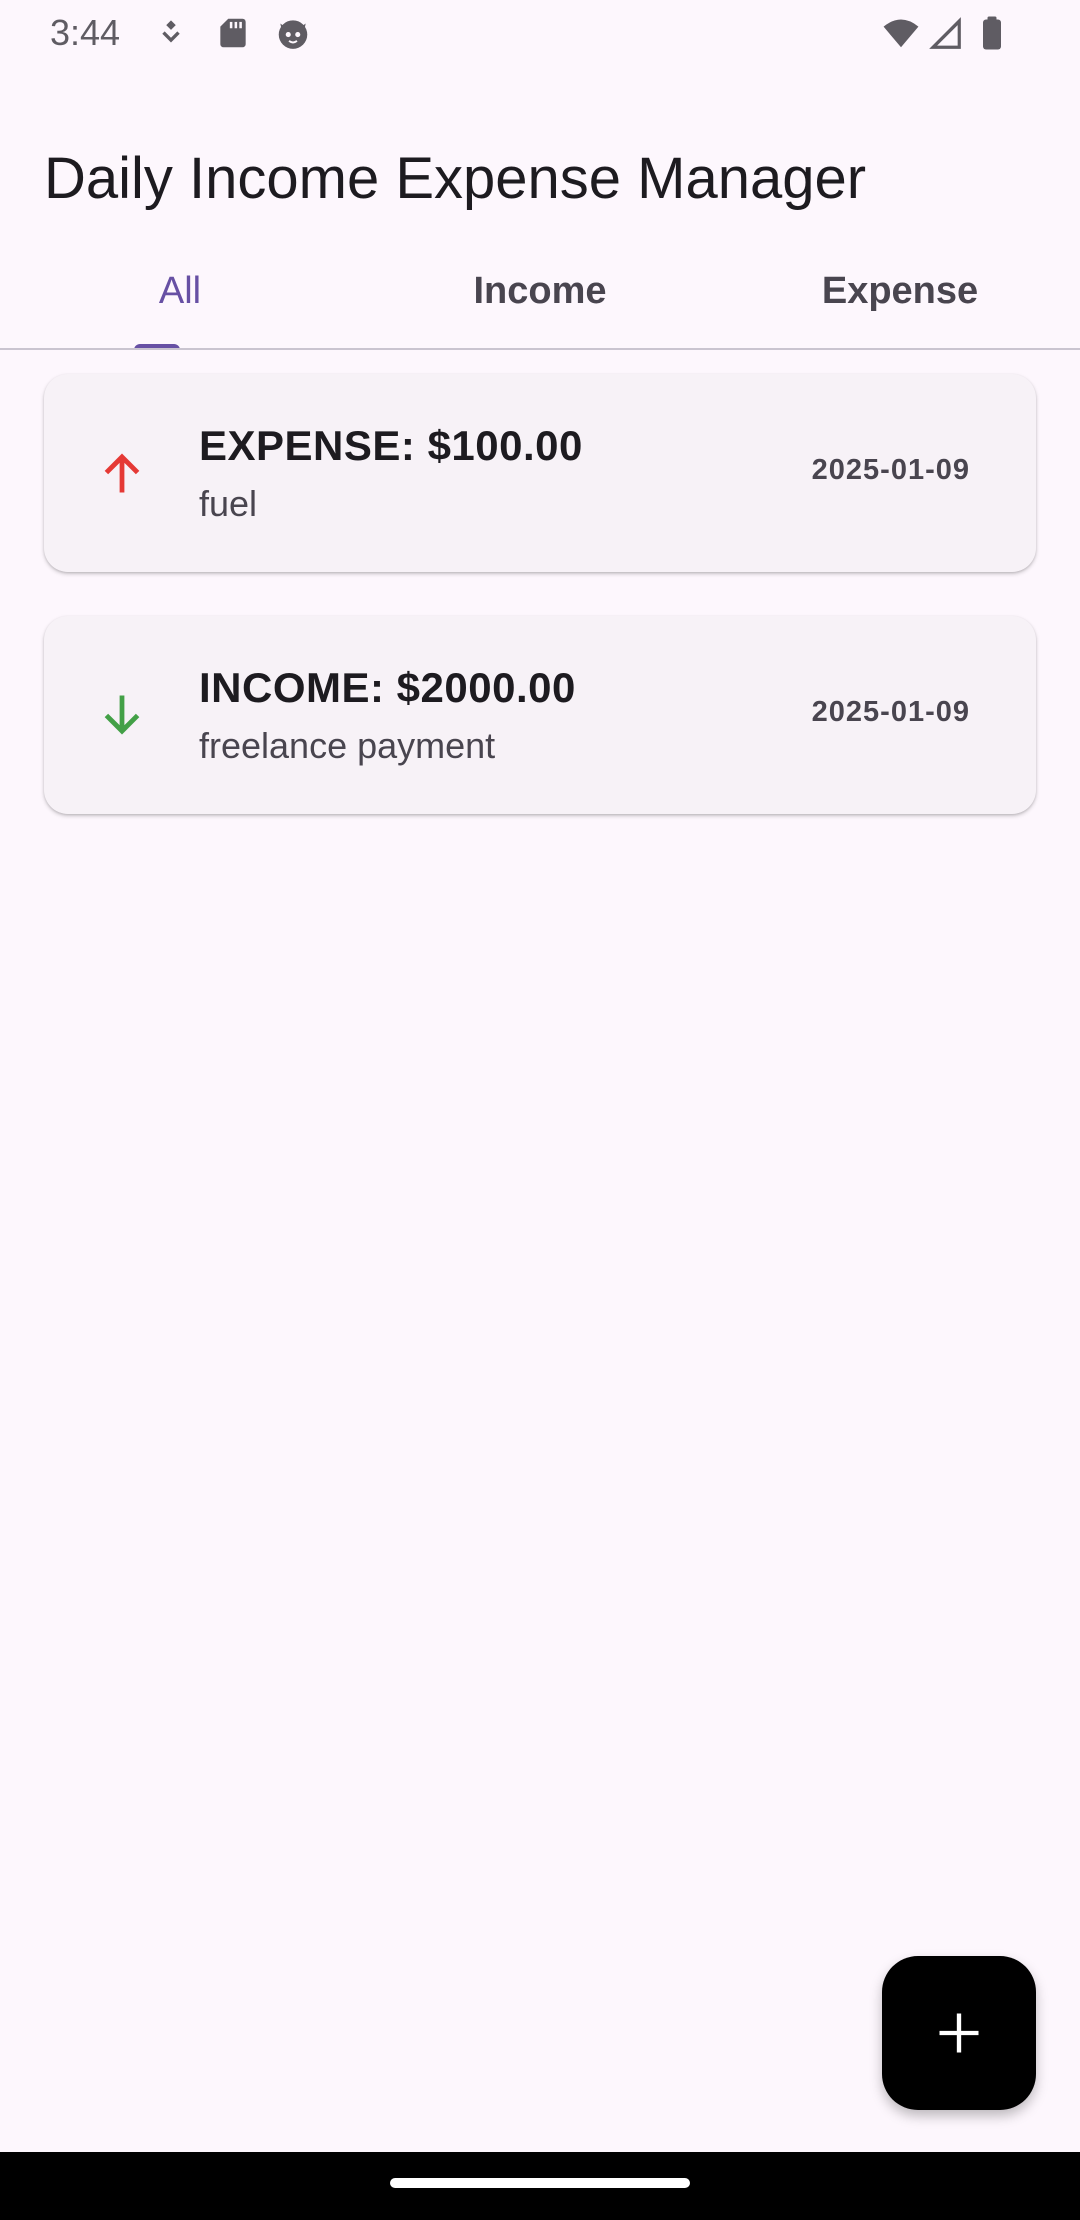 The height and width of the screenshot is (2220, 1080). I want to click on add-transaction-button, so click(959, 2033).